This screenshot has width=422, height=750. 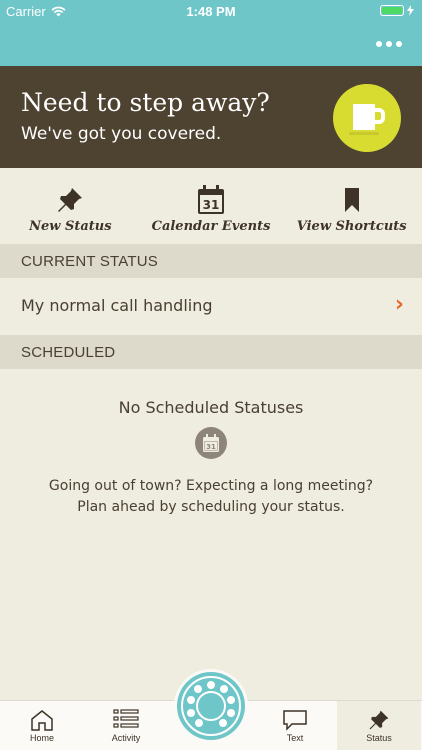 I want to click on hero-title: Need to step away?, so click(x=145, y=102).